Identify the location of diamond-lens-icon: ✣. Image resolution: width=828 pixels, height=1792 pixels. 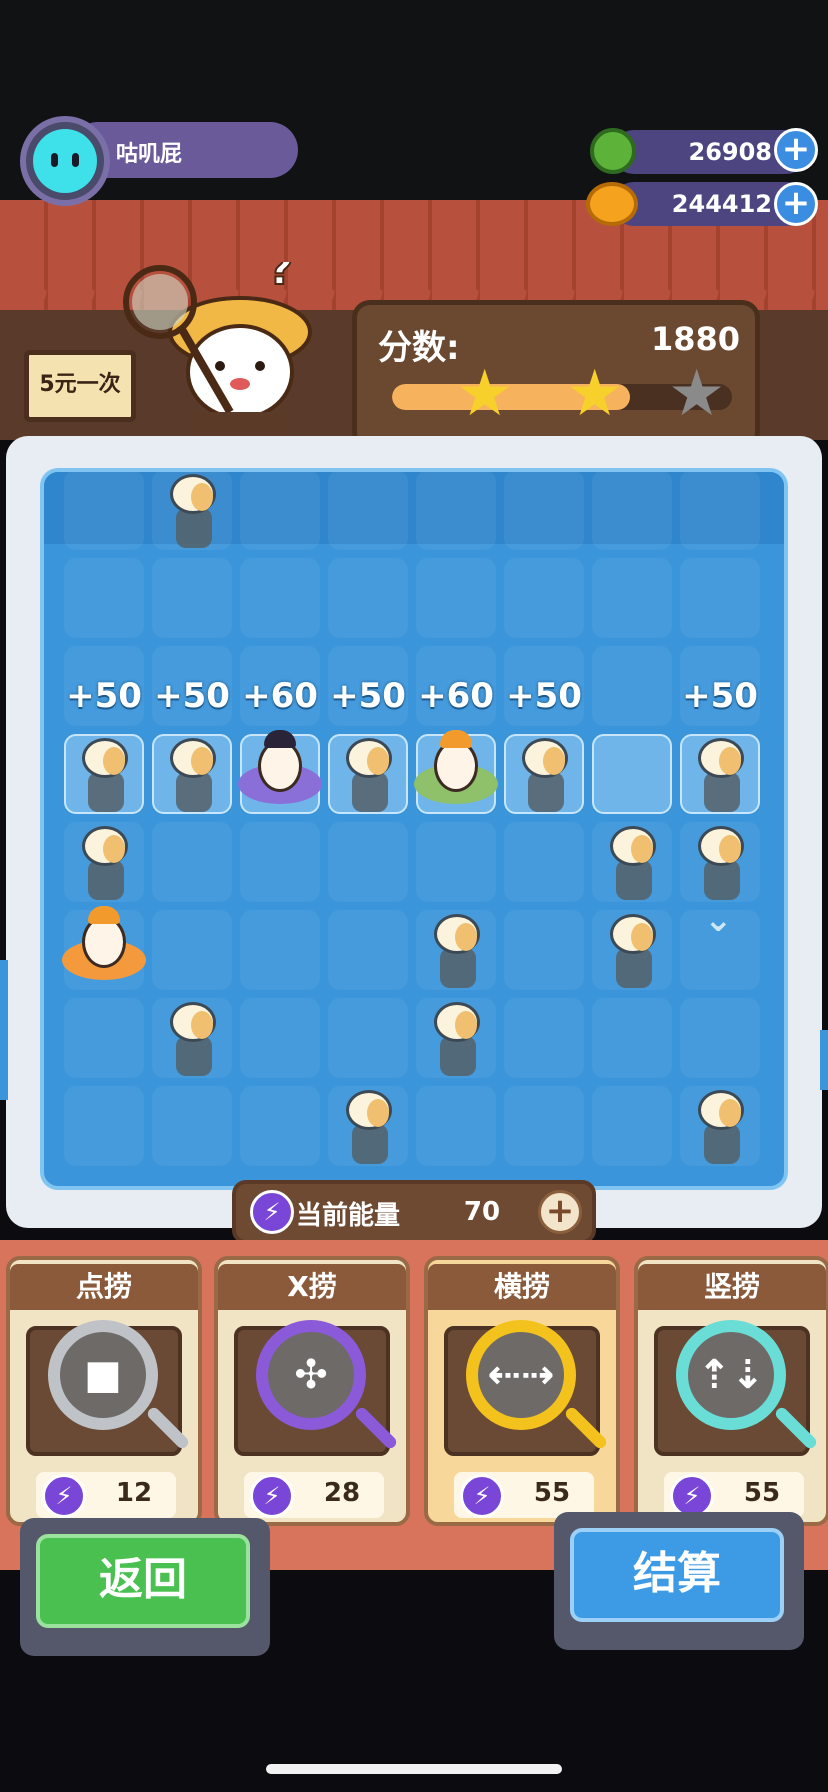
(311, 1375).